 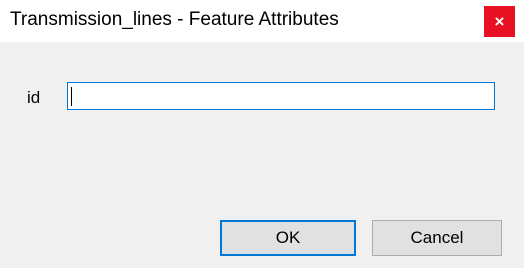 What do you see at coordinates (34, 97) in the screenshot?
I see `id-field-label: id` at bounding box center [34, 97].